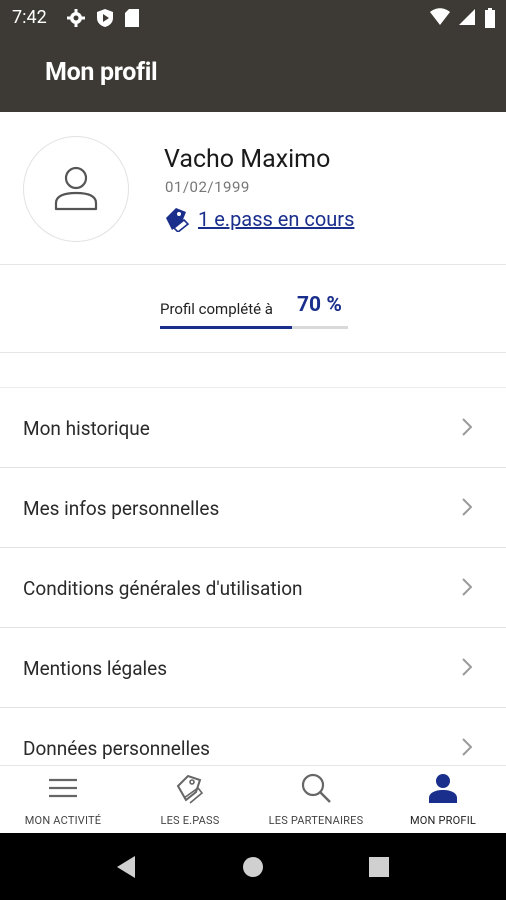  I want to click on epass-tag-icon, so click(178, 220).